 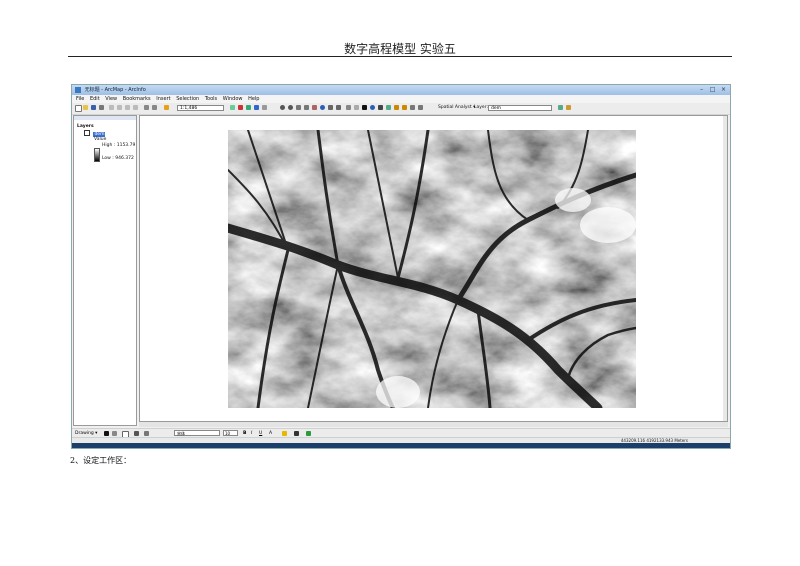 I want to click on title-bar: 无标题 - ArcMap - ArcInfo – □ ×, so click(x=401, y=90).